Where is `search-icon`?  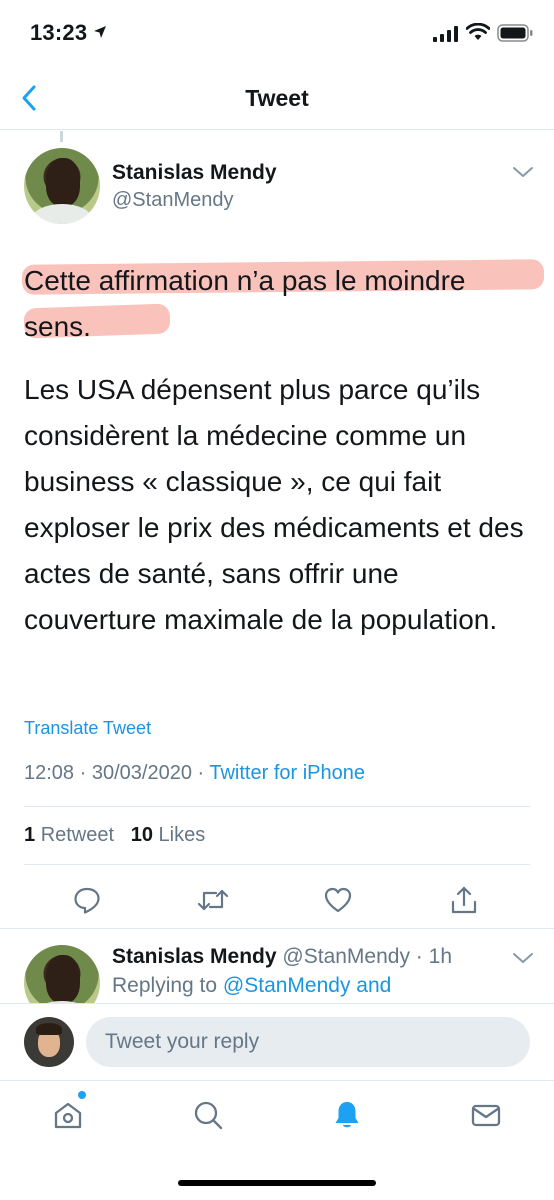
search-icon is located at coordinates (208, 1115).